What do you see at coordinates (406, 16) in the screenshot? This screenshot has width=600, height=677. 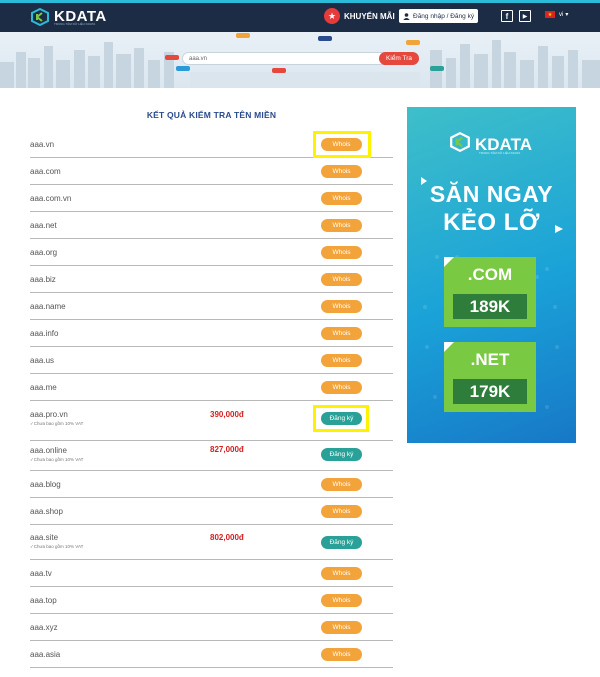 I see `user-icon` at bounding box center [406, 16].